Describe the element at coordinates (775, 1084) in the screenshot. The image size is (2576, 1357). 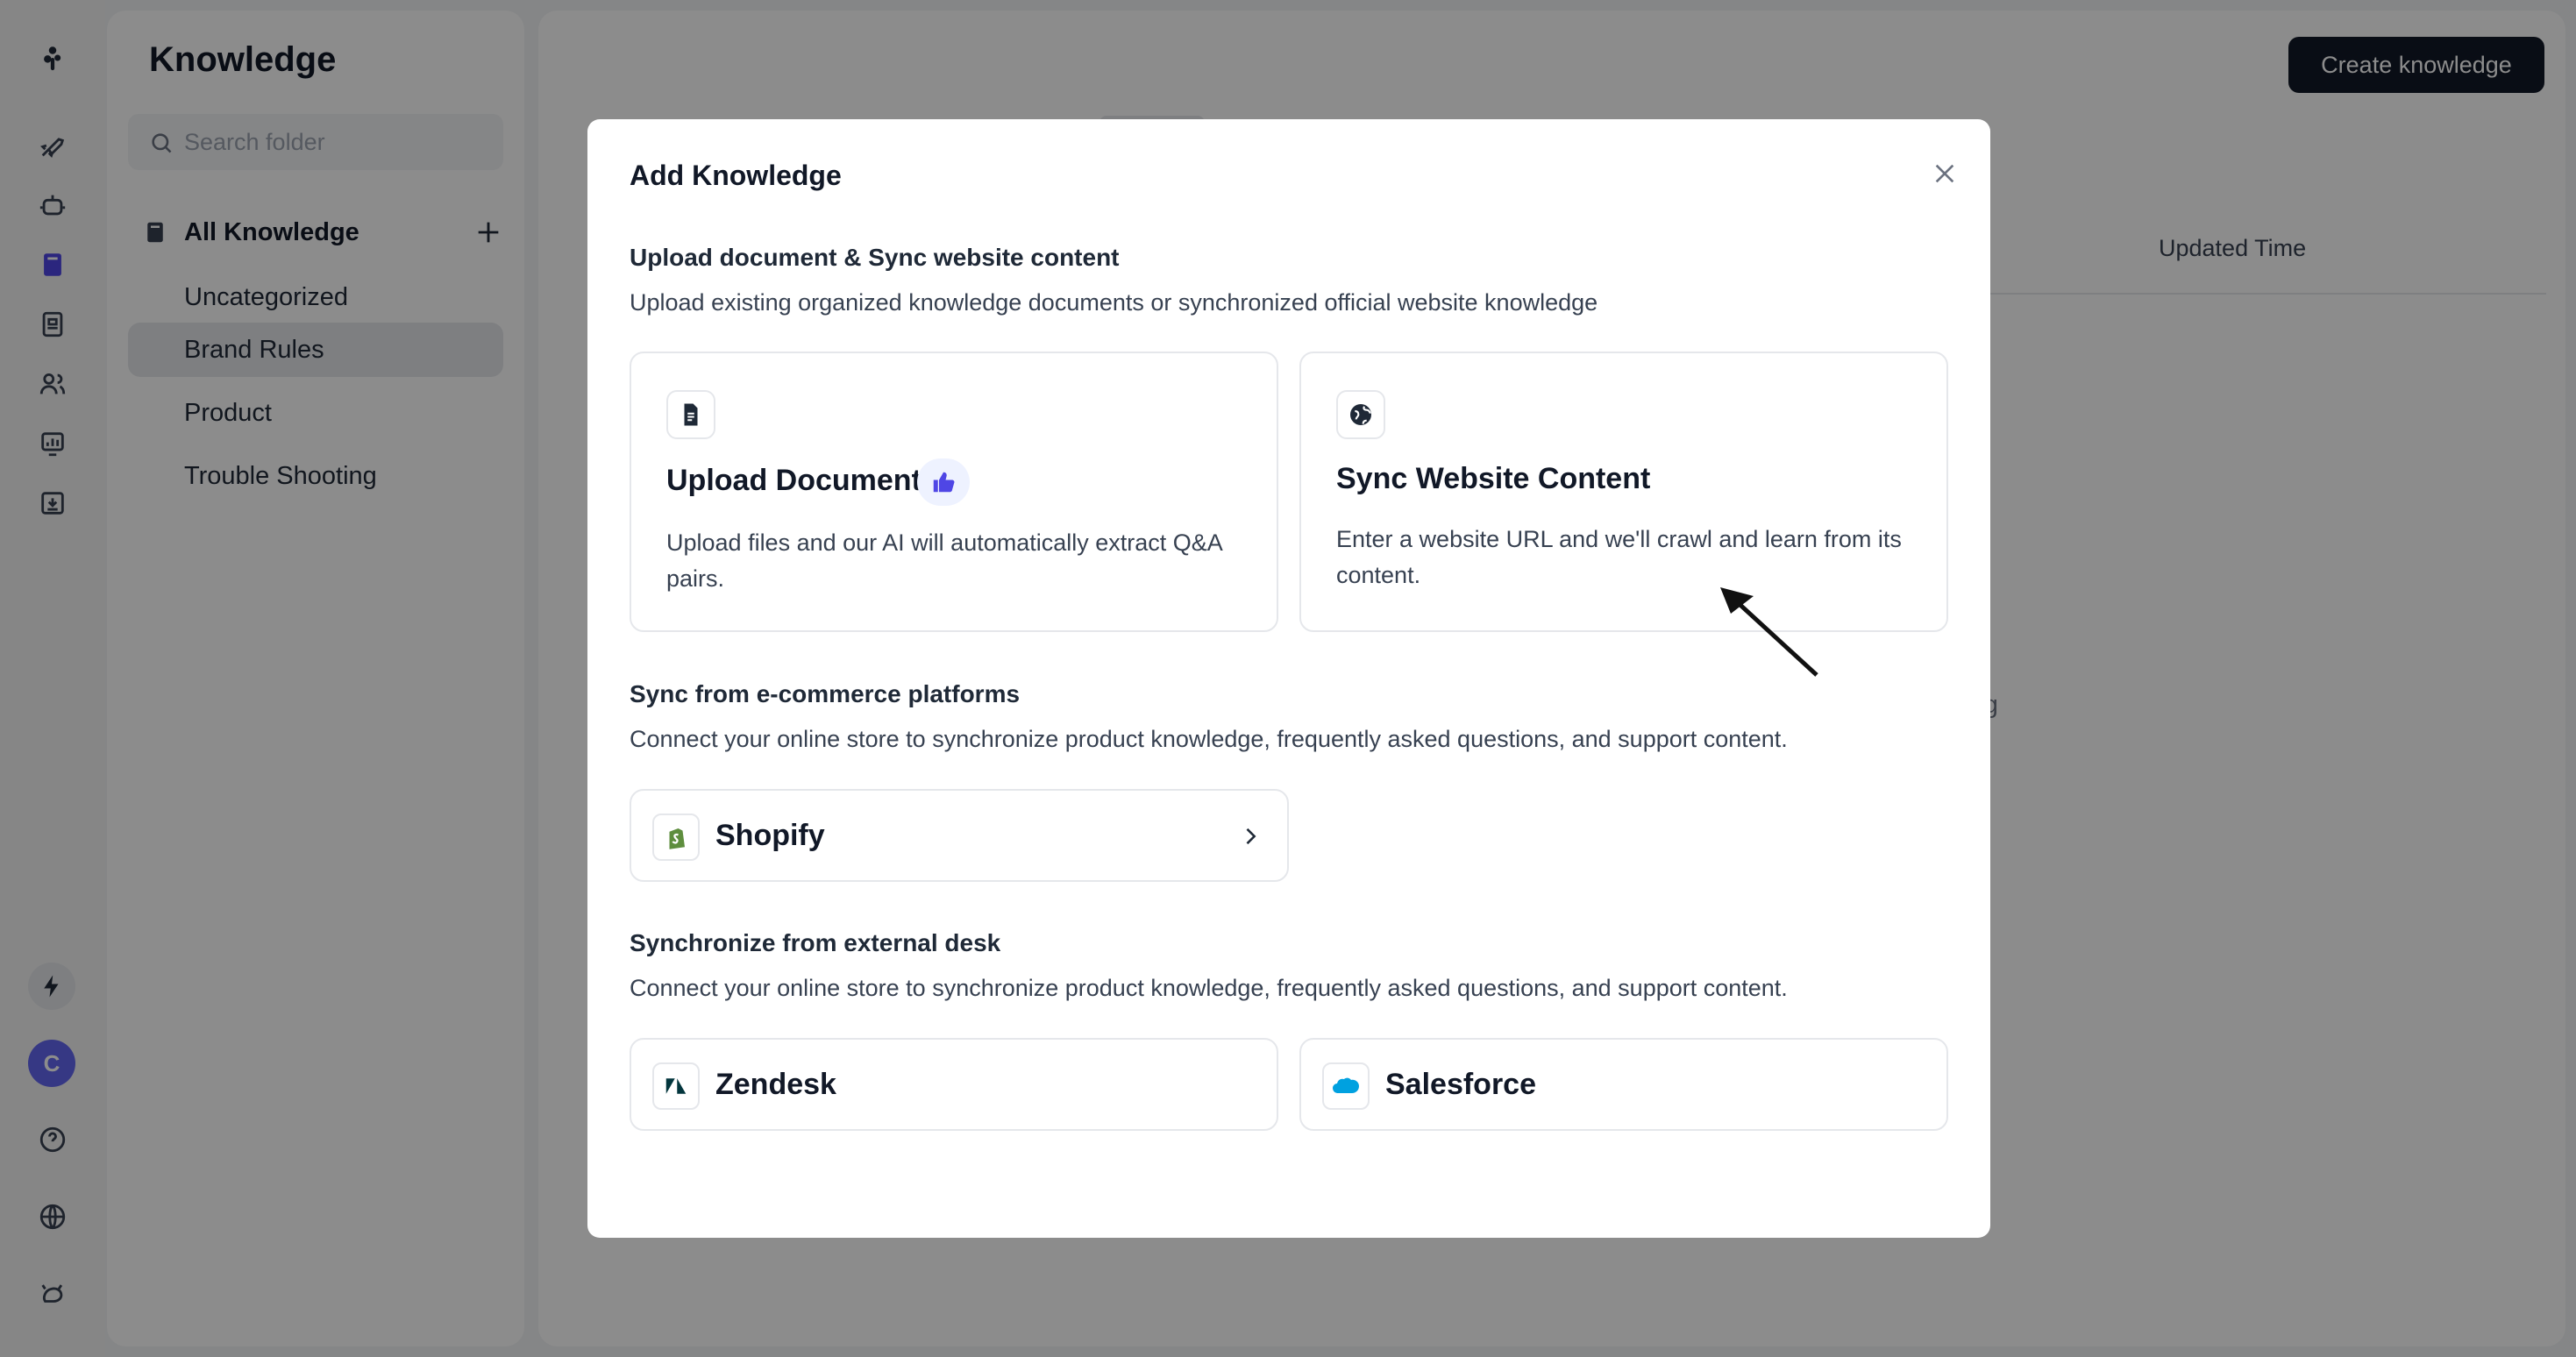
I see `zendesk-label: Zendesk` at that location.